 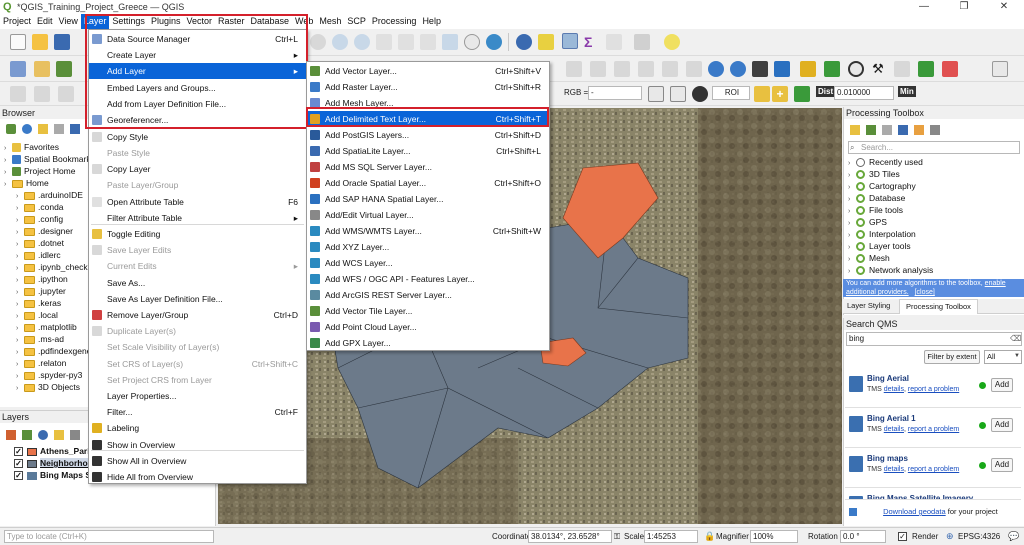 I want to click on processing-provider-item: › Interpolation, so click(x=882, y=234).